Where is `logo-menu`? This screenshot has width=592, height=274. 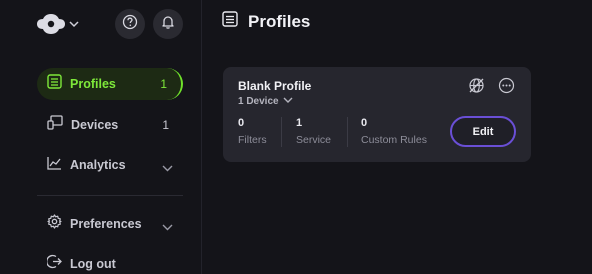
logo-menu is located at coordinates (58, 24).